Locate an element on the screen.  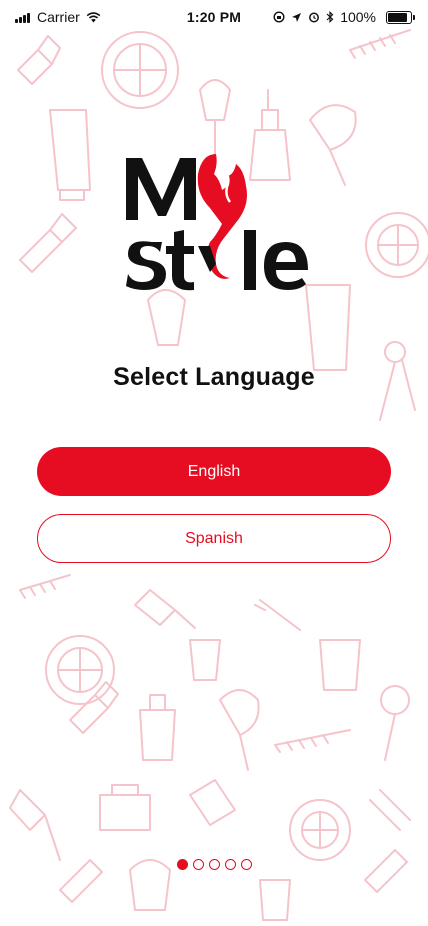
page-title: Select Language is located at coordinates (214, 377).